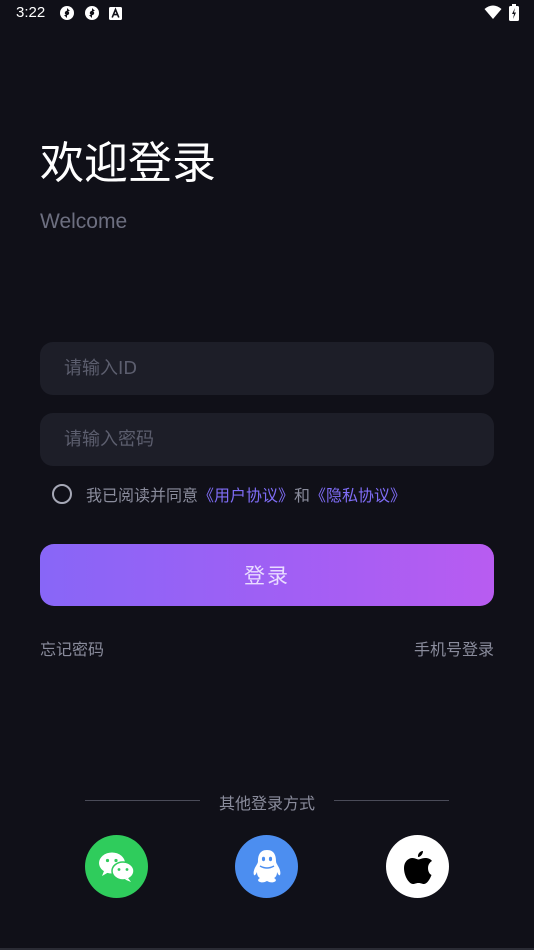 This screenshot has height=950, width=534. I want to click on agreement-row: 我已阅读并同意 《用户协议》 和 《隐私协议》, so click(229, 494).